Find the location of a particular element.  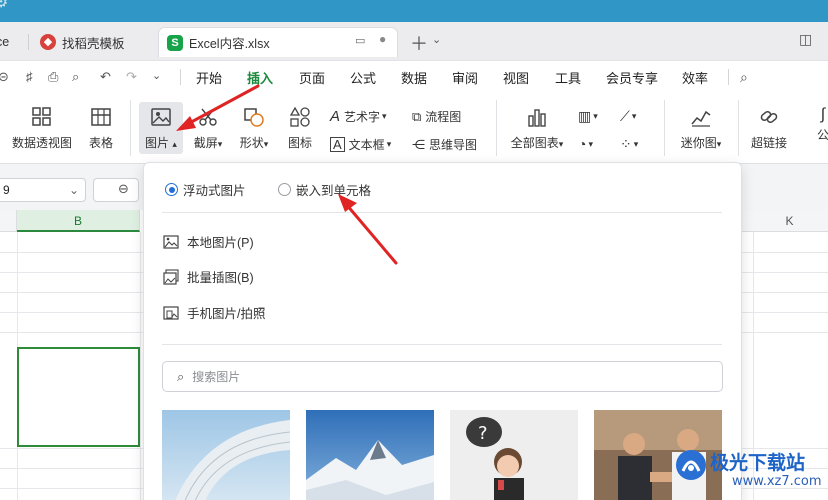

search-icon: ⌕ is located at coordinates (744, 77).